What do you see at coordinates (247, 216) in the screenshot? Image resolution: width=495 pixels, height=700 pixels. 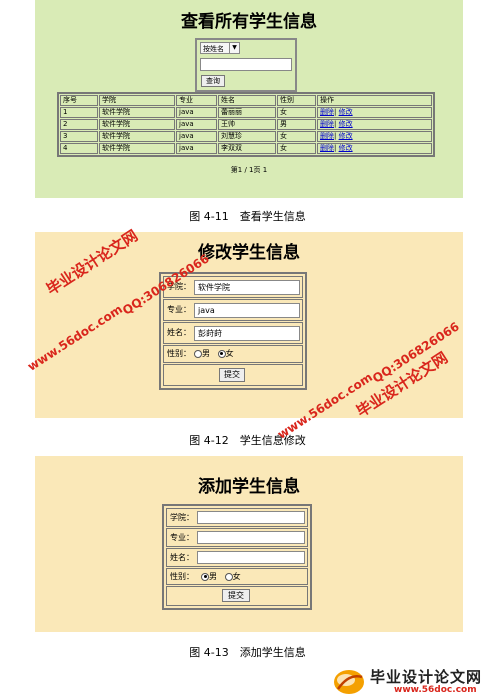 I see `figure-caption: 图 4-11 查看学生信息` at bounding box center [247, 216].